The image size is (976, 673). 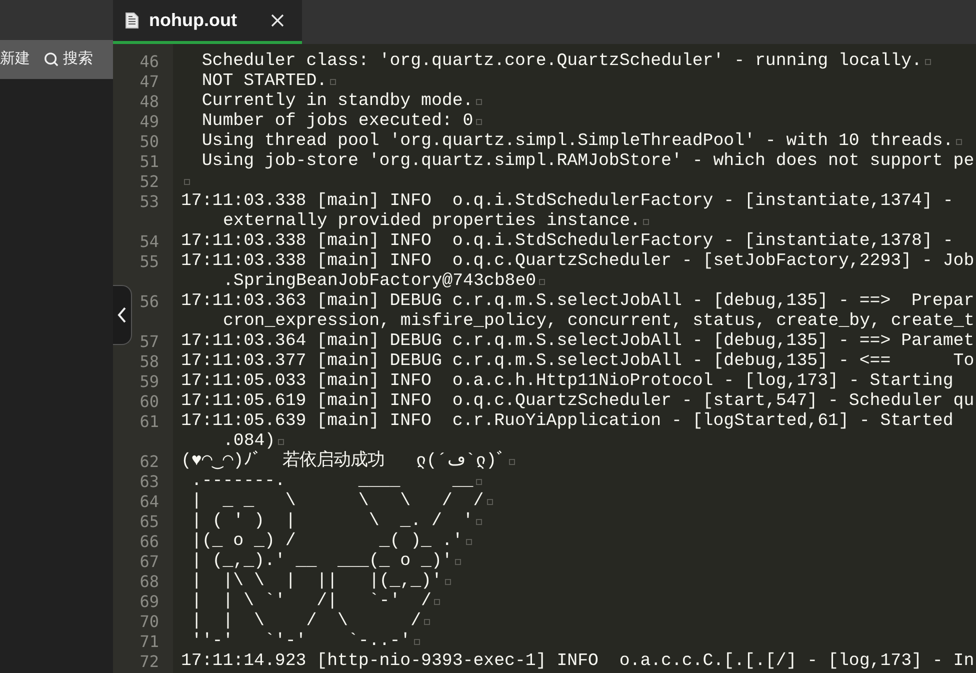 What do you see at coordinates (15, 59) in the screenshot?
I see `new-button: 新建` at bounding box center [15, 59].